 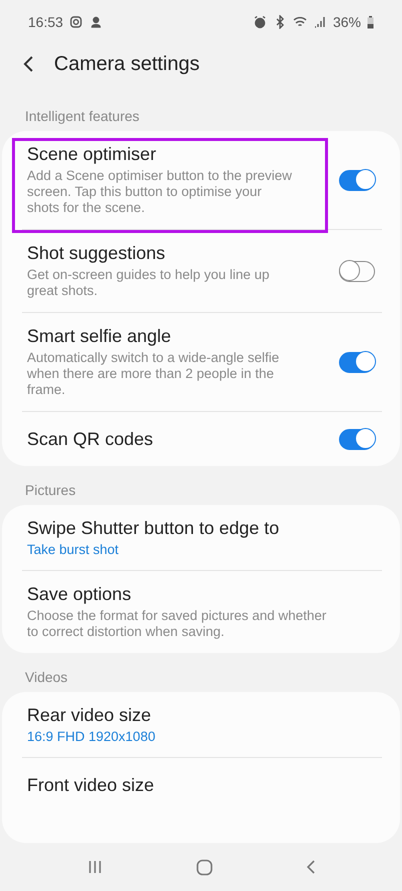 I want to click on setting-description: Add a Scene optimiser button to the preview screen. Tap this button to optimise your shots for the scene., so click(x=160, y=192).